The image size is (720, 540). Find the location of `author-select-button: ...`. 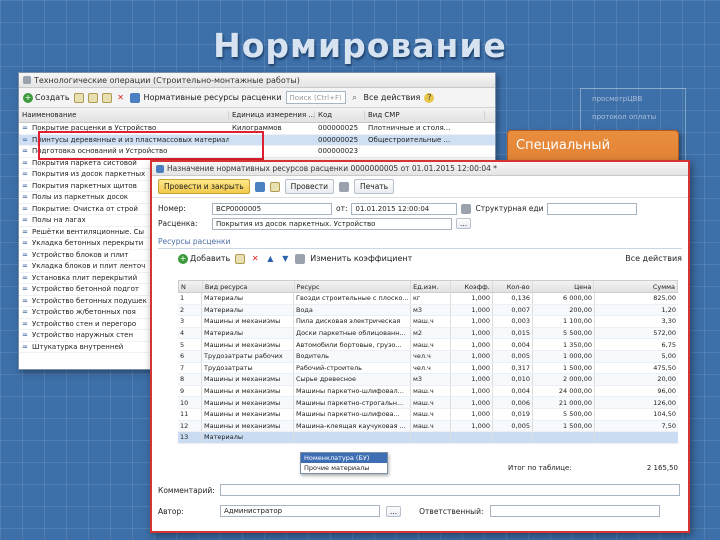

author-select-button: ... is located at coordinates (394, 511).